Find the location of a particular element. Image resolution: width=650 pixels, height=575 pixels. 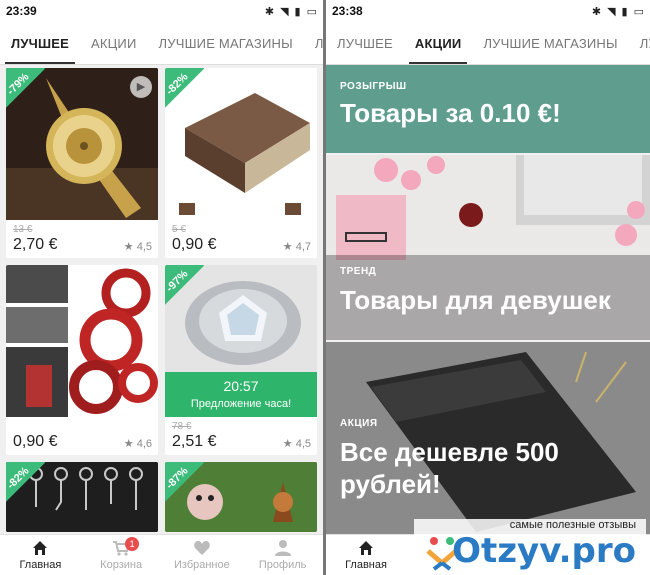

hourly-offer-banner: 20:57 Предложение часа! is located at coordinates (241, 394).